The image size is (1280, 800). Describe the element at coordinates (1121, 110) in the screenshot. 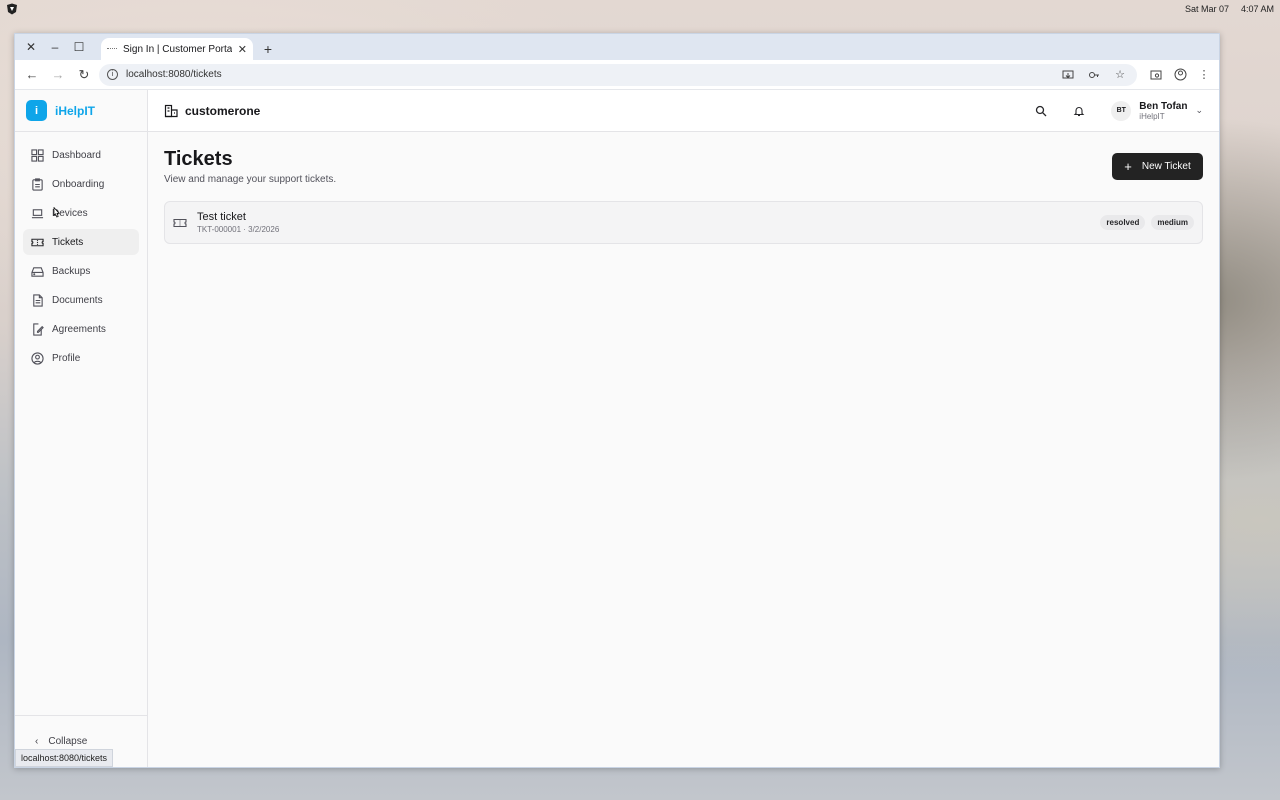

I see `avatar: BT` at that location.